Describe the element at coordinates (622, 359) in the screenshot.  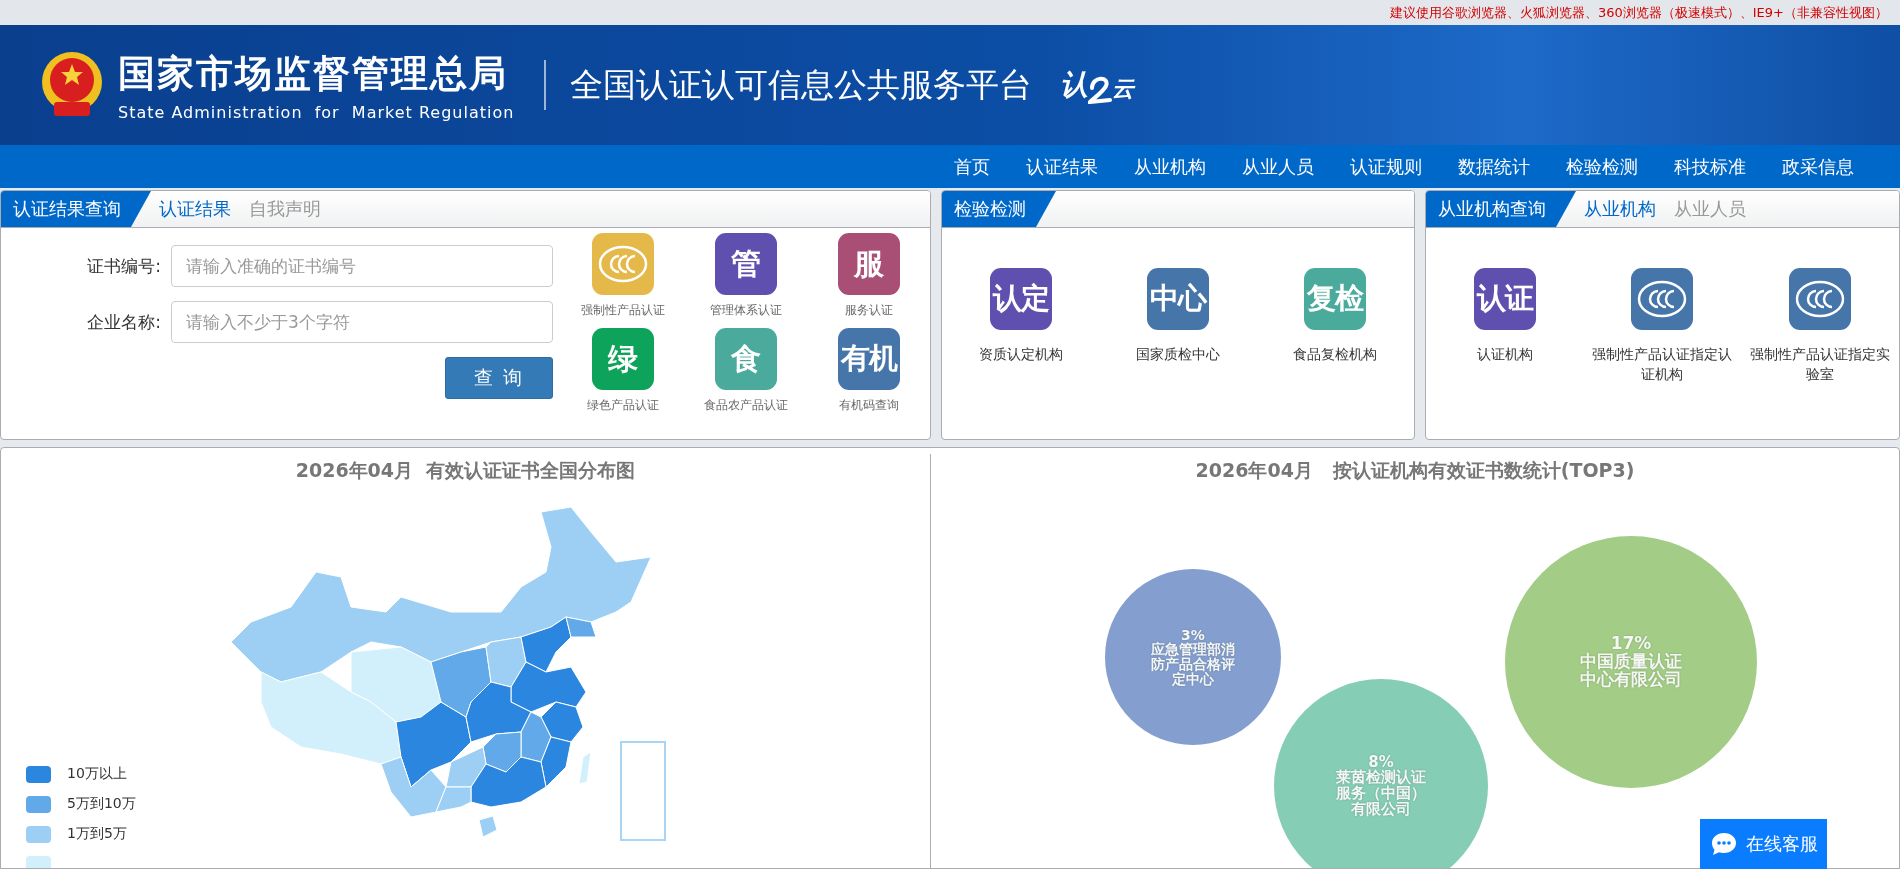
I see `tile-button: 绿` at that location.